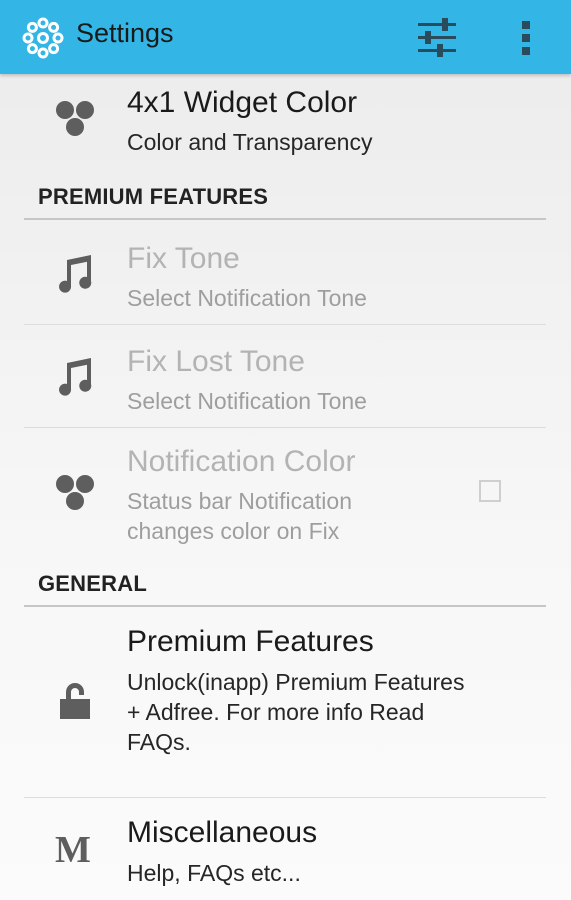 This screenshot has width=571, height=900. Describe the element at coordinates (75, 701) in the screenshot. I see `lock-icon` at that location.